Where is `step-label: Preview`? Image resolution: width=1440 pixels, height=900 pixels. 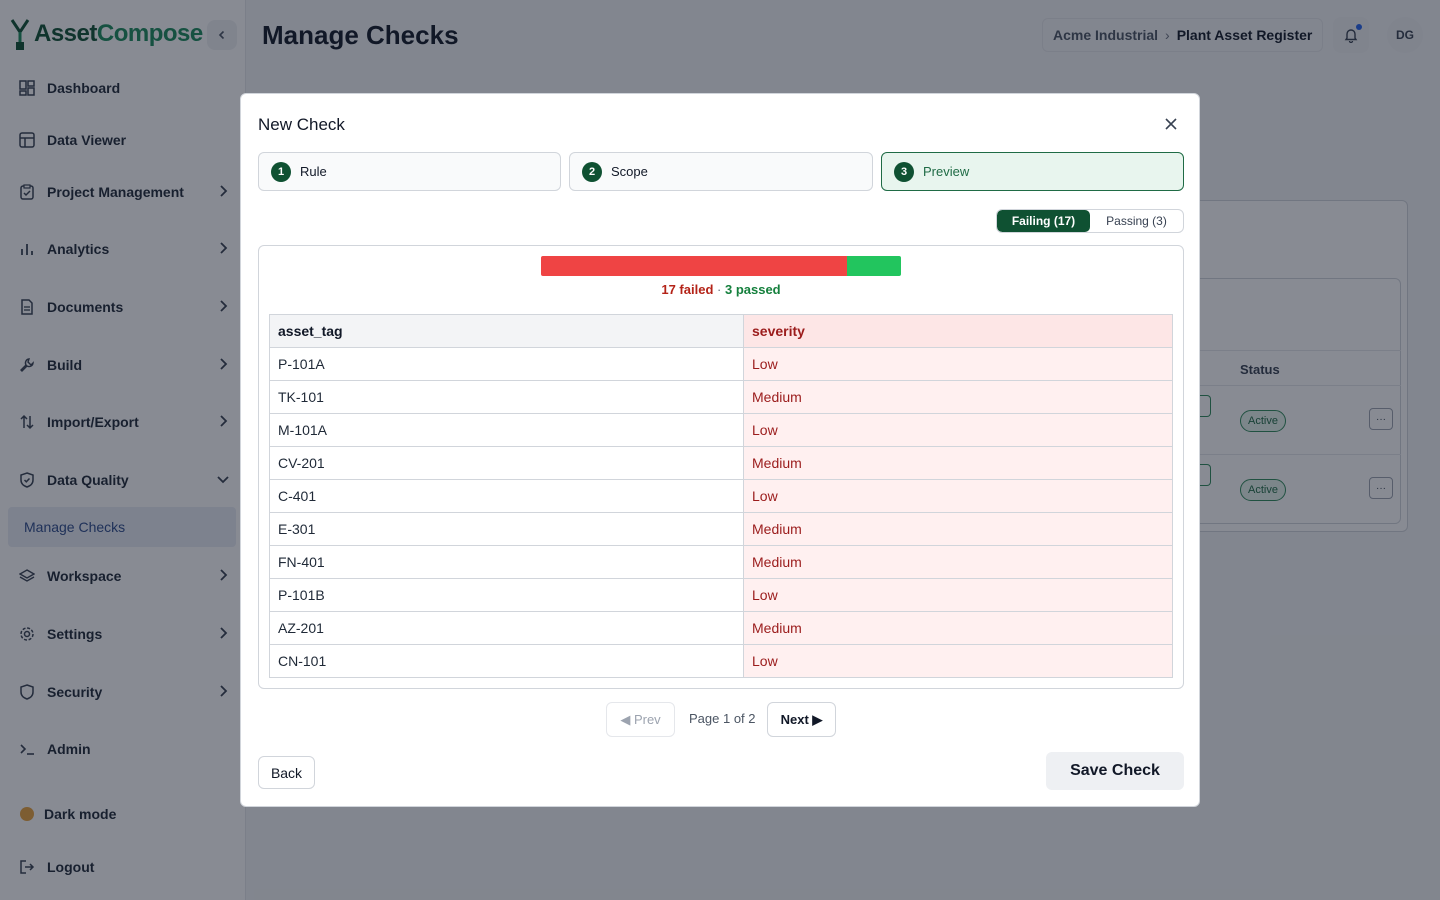 step-label: Preview is located at coordinates (946, 171).